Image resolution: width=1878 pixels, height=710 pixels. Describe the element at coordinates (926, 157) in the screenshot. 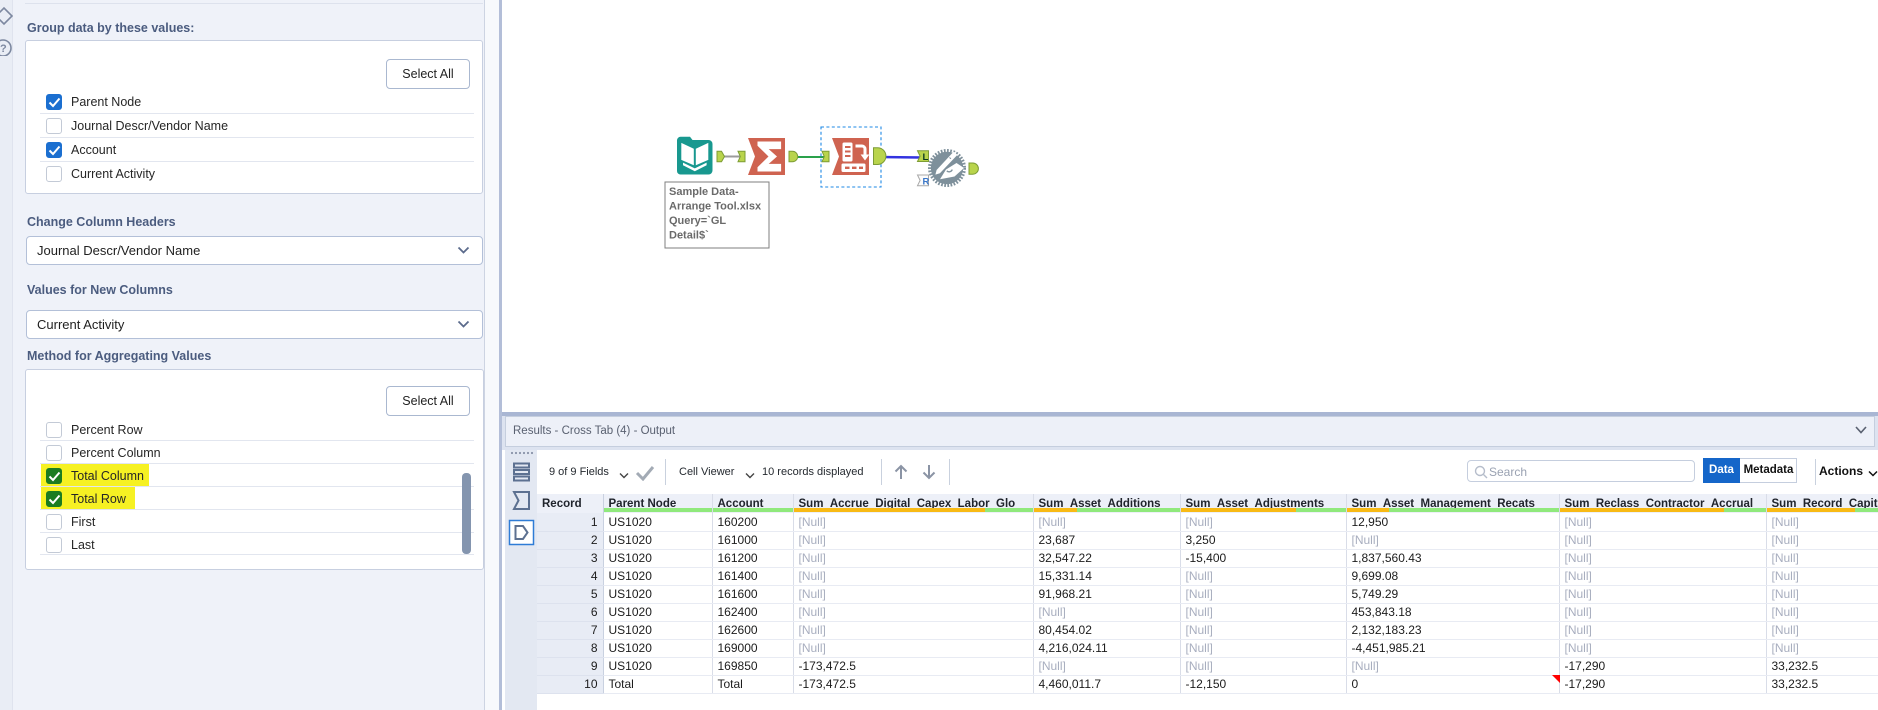

I see `svg-text: L` at that location.